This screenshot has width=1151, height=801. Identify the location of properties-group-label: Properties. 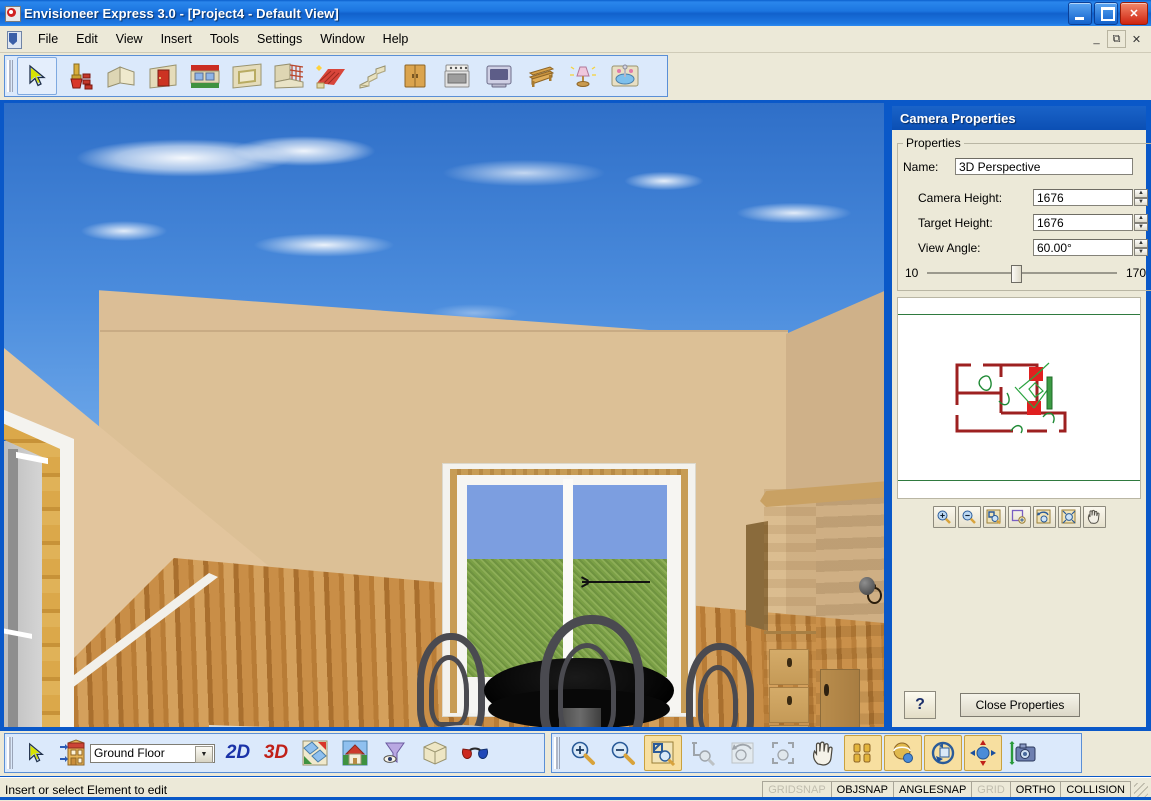
(933, 143).